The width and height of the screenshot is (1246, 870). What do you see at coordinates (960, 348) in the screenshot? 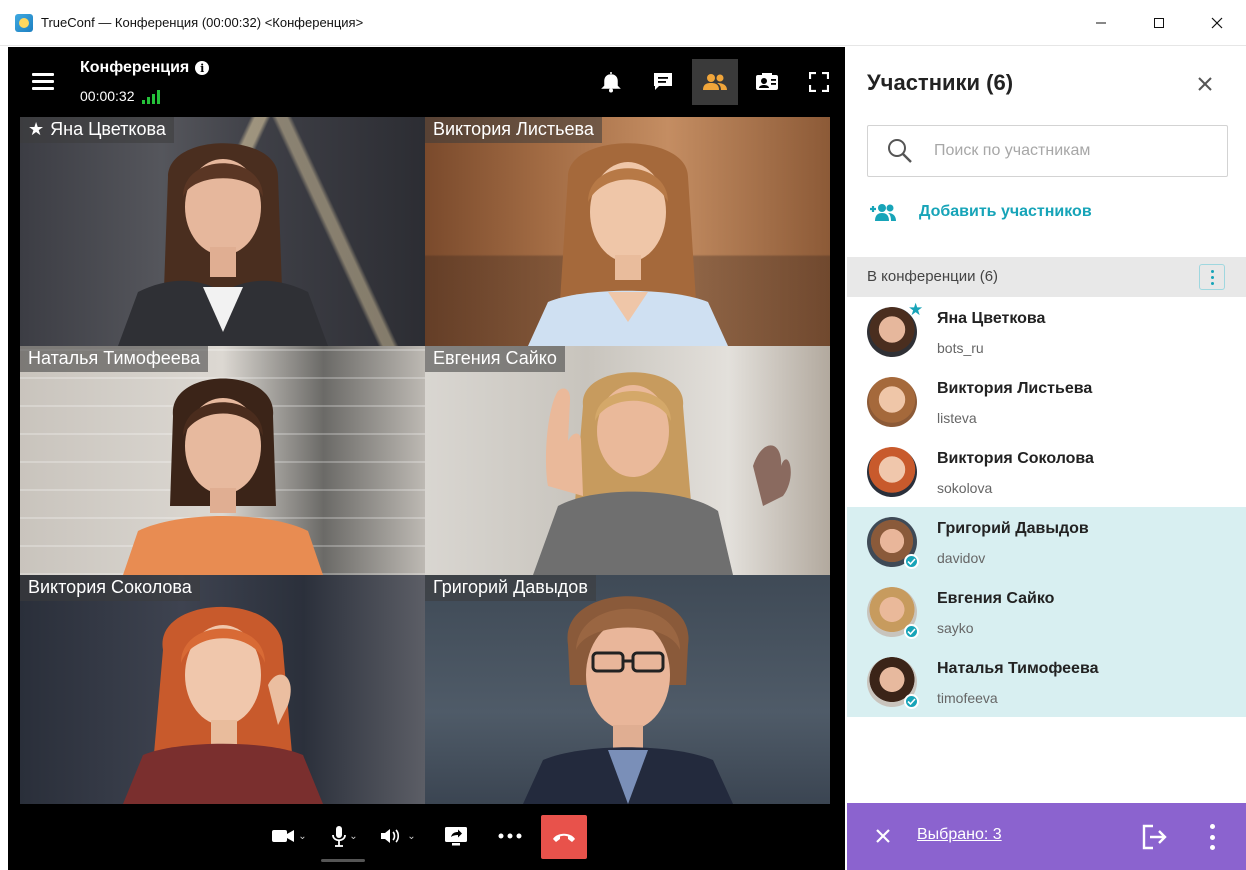
I see `participant-login: bots_ru` at bounding box center [960, 348].